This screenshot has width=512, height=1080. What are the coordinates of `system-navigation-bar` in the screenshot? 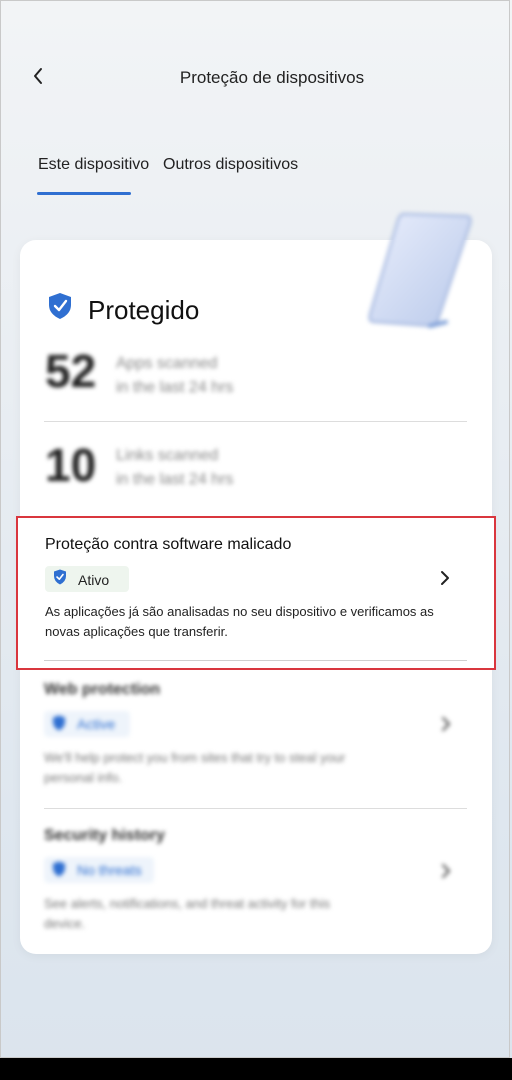 It's located at (256, 1069).